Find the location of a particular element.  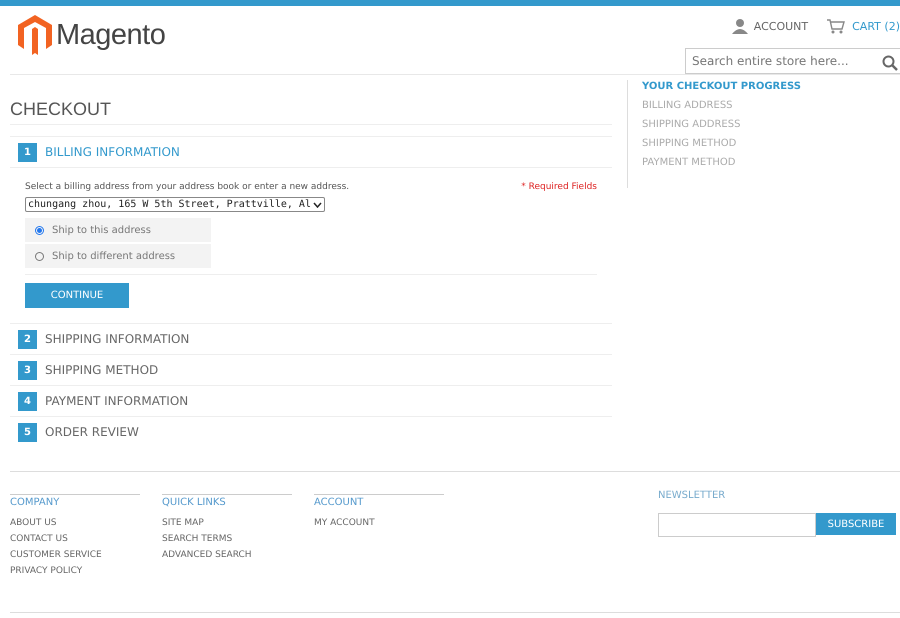

cart-icon is located at coordinates (836, 26).